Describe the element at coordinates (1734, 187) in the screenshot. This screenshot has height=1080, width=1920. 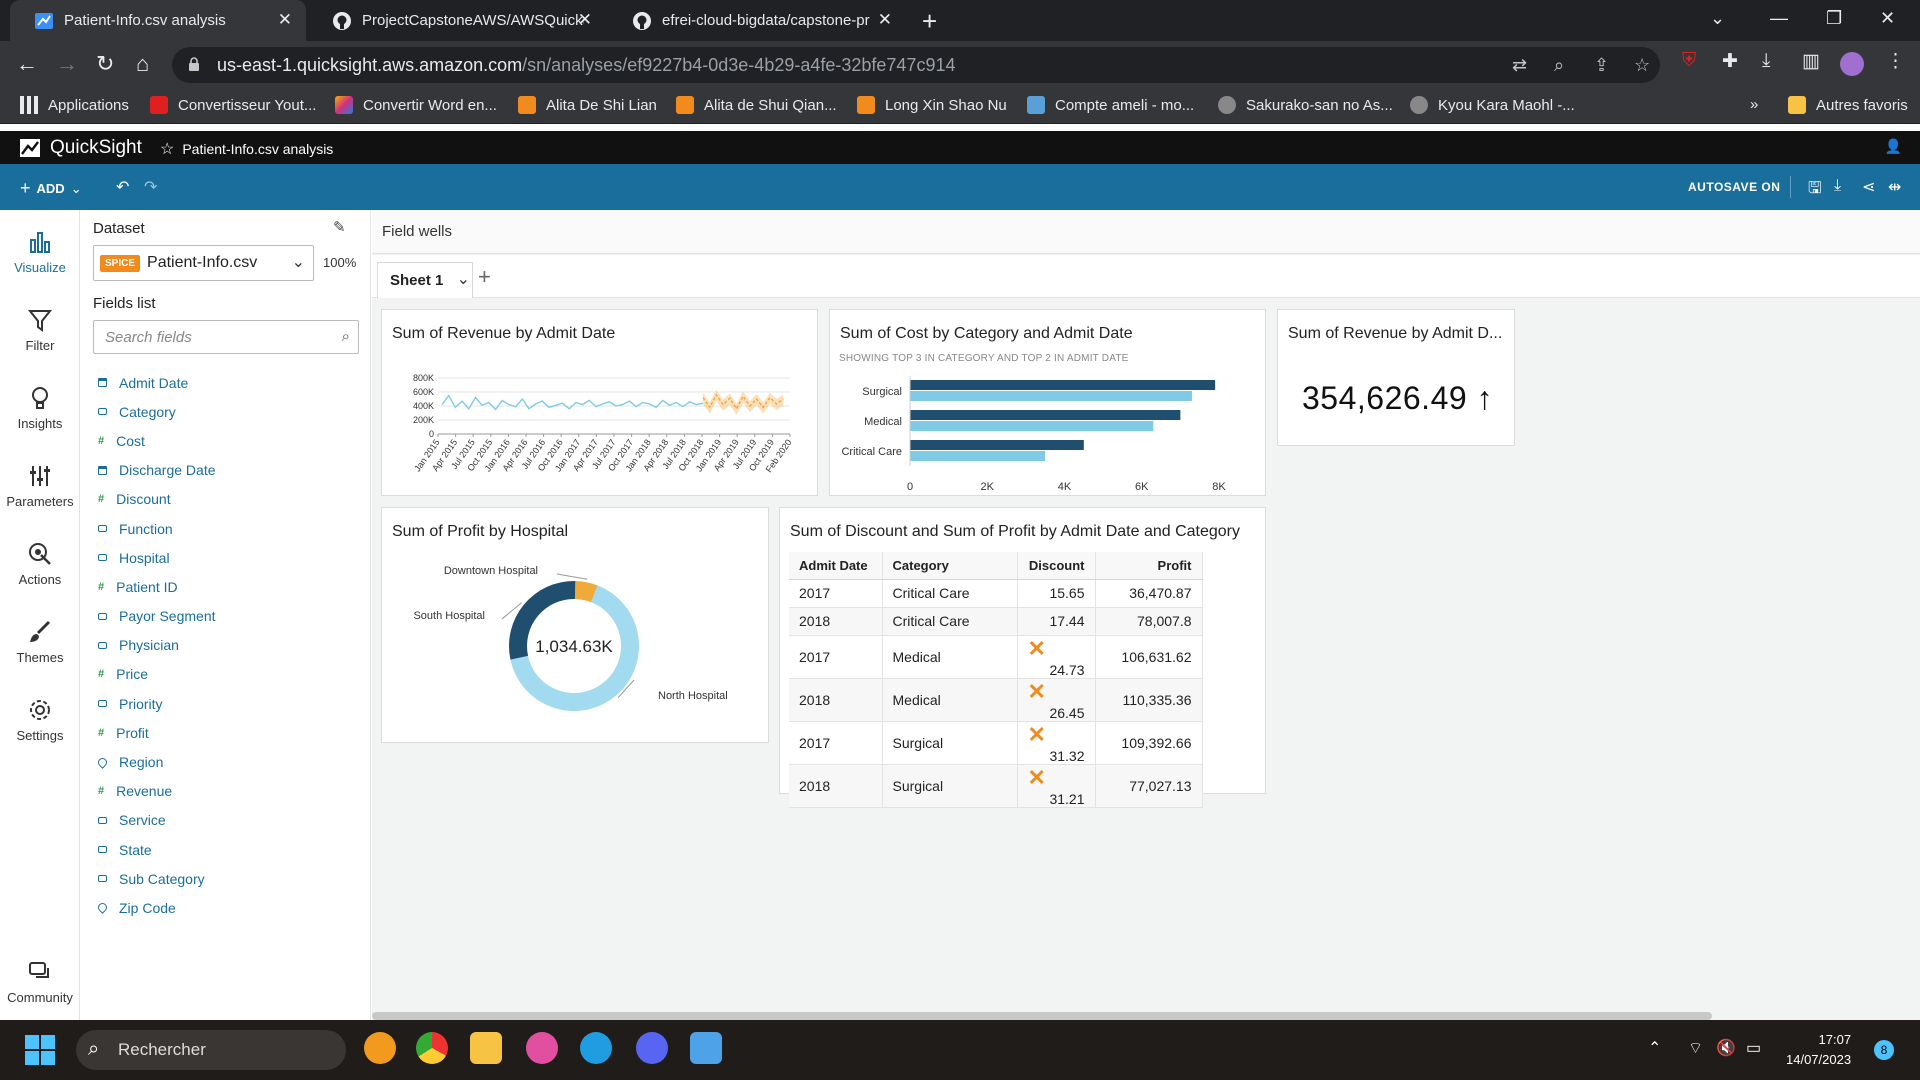
I see `autosave-status: AUTOSAVE ON` at that location.